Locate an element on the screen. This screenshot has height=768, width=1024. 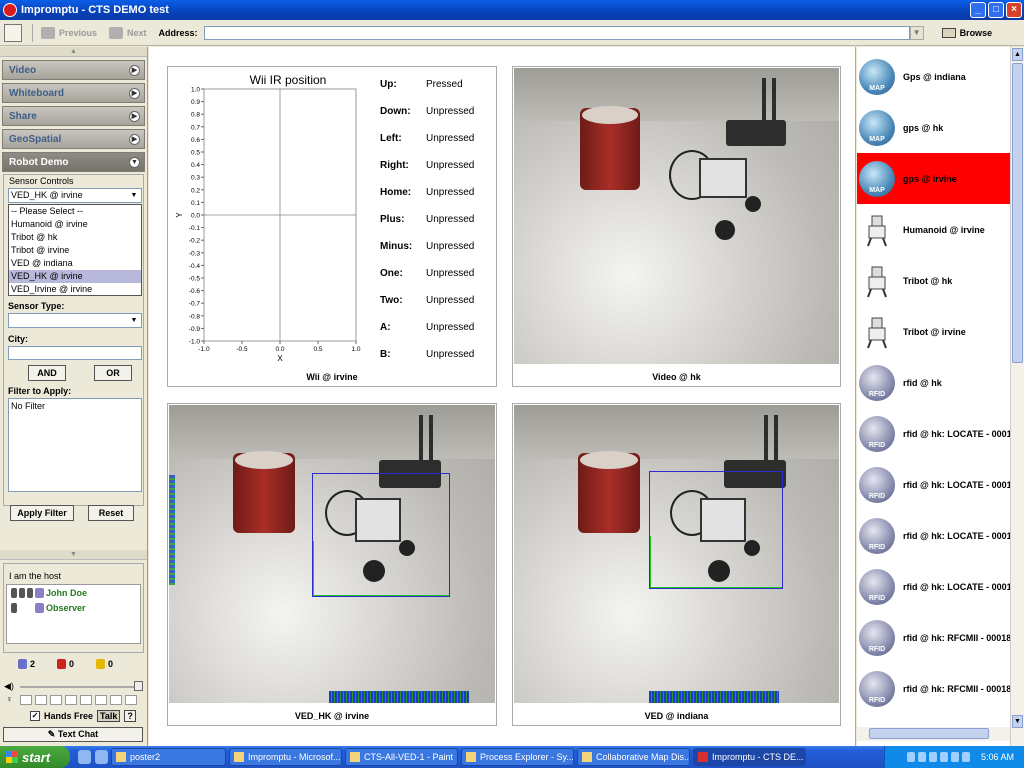
menu-item-share: Share ▶ is located at coordinates (73, 116).